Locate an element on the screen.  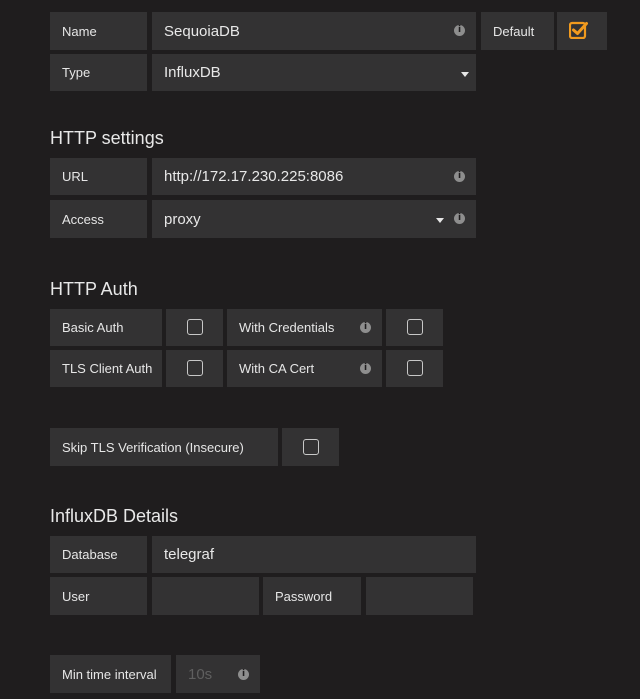
influxdb-details-heading: InfluxDB Details is located at coordinates (114, 516).